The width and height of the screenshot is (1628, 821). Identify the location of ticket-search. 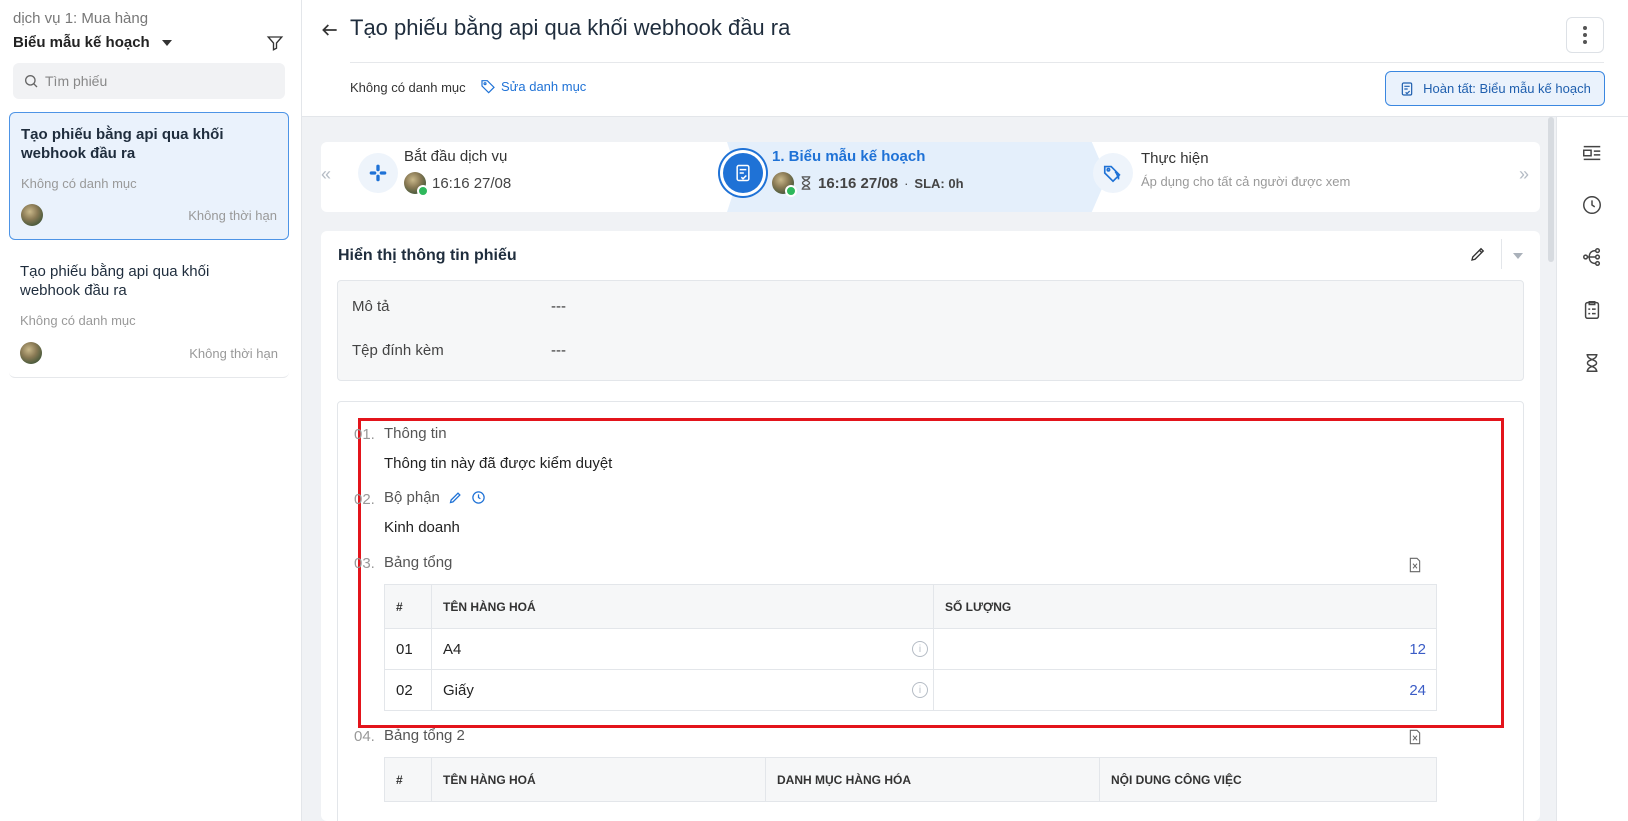
(149, 81).